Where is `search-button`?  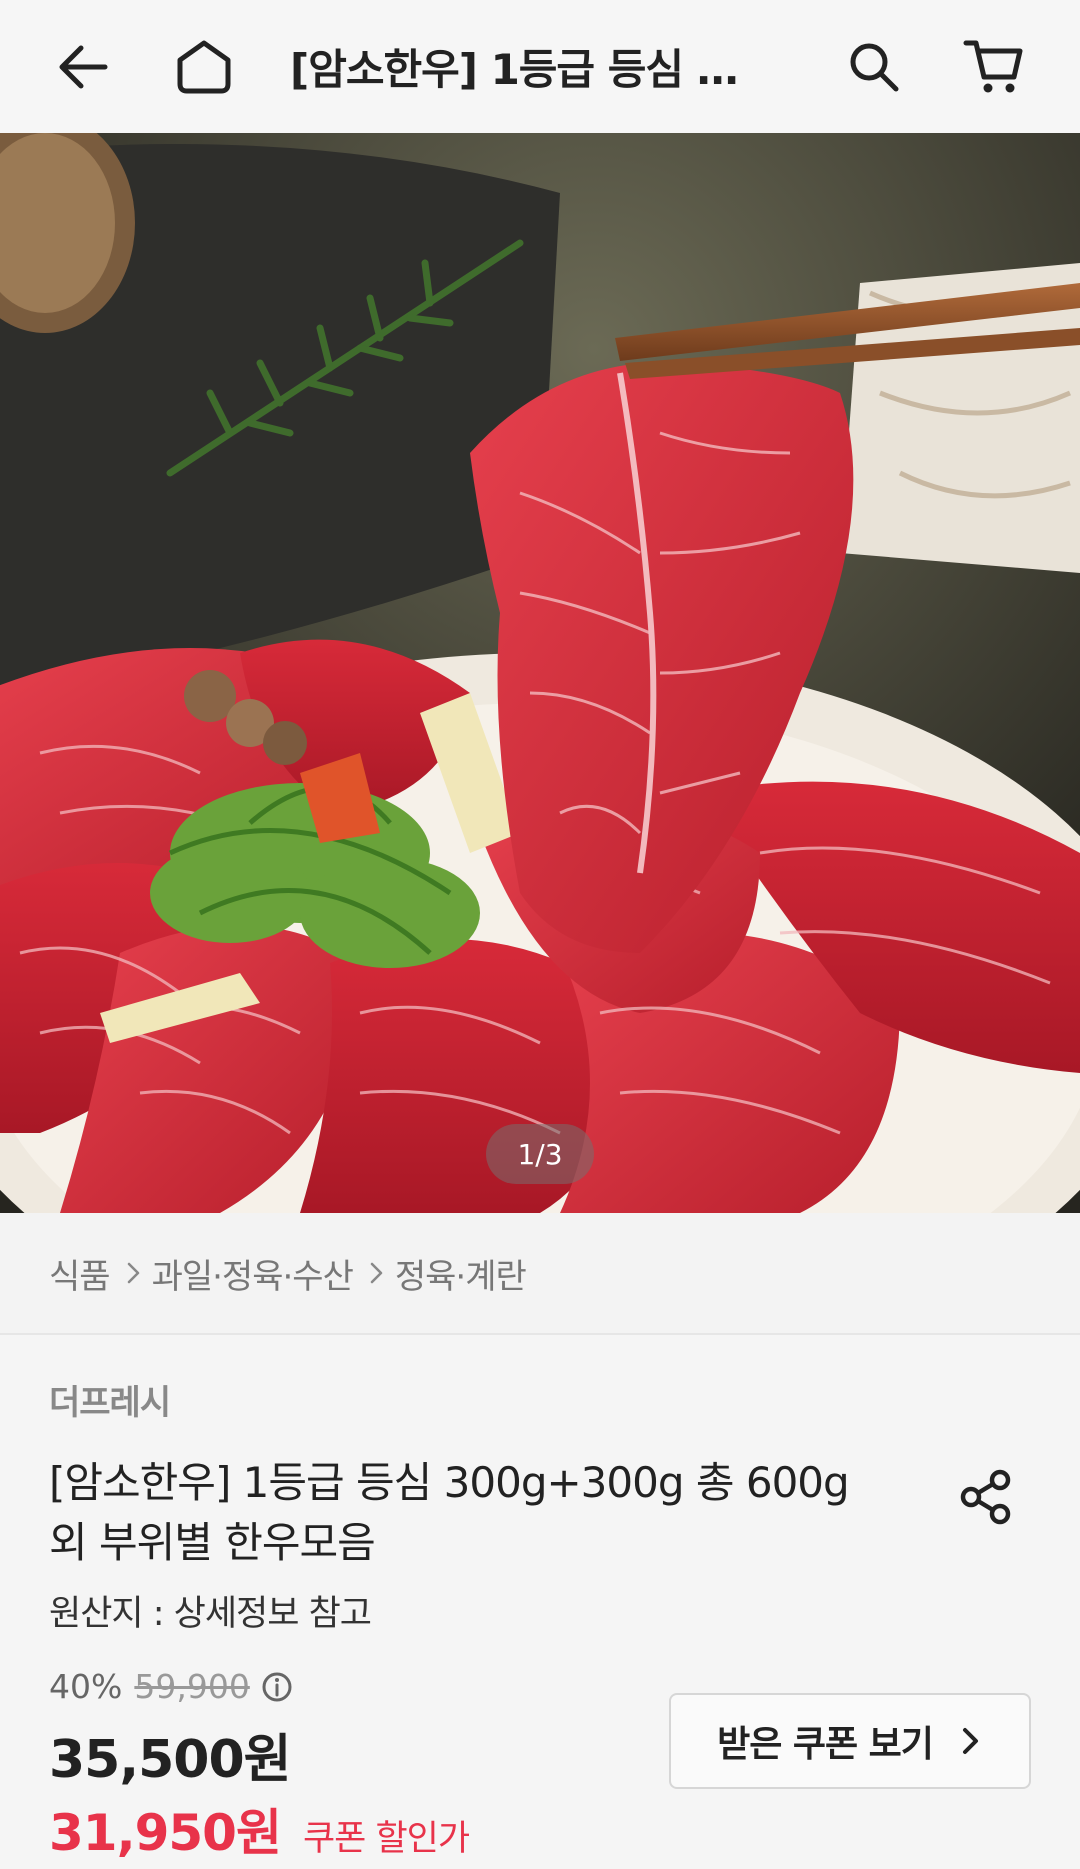
search-button is located at coordinates (874, 67).